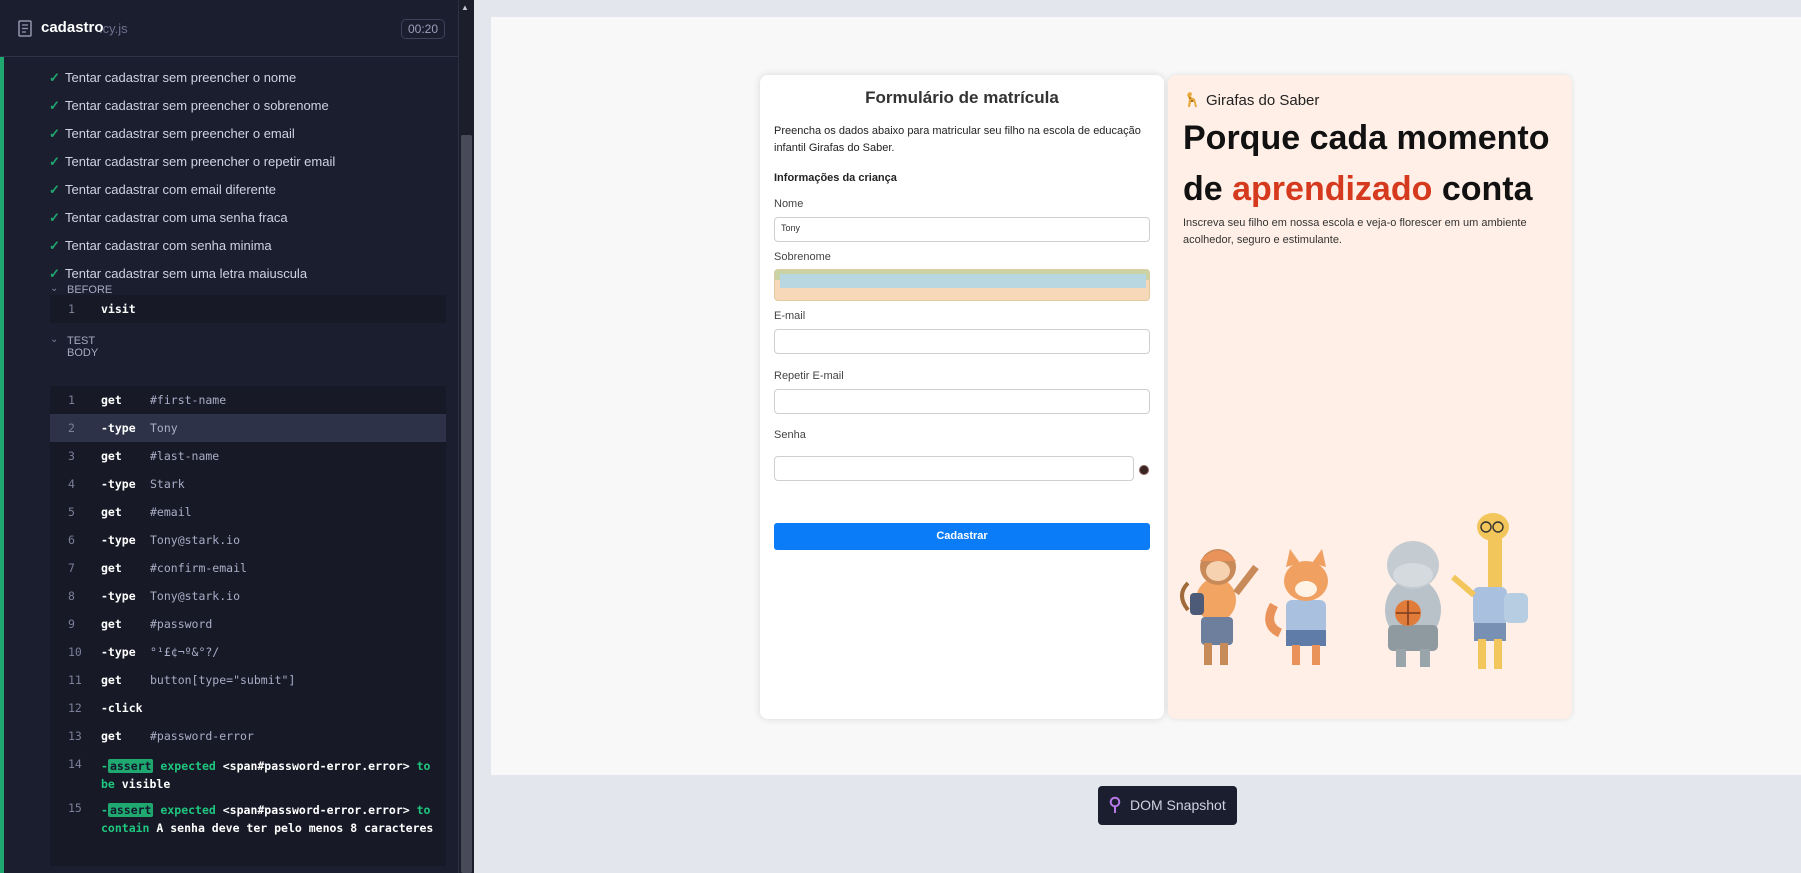 The height and width of the screenshot is (873, 1801). Describe the element at coordinates (72, 27) in the screenshot. I see `spec-name: cadastro` at that location.